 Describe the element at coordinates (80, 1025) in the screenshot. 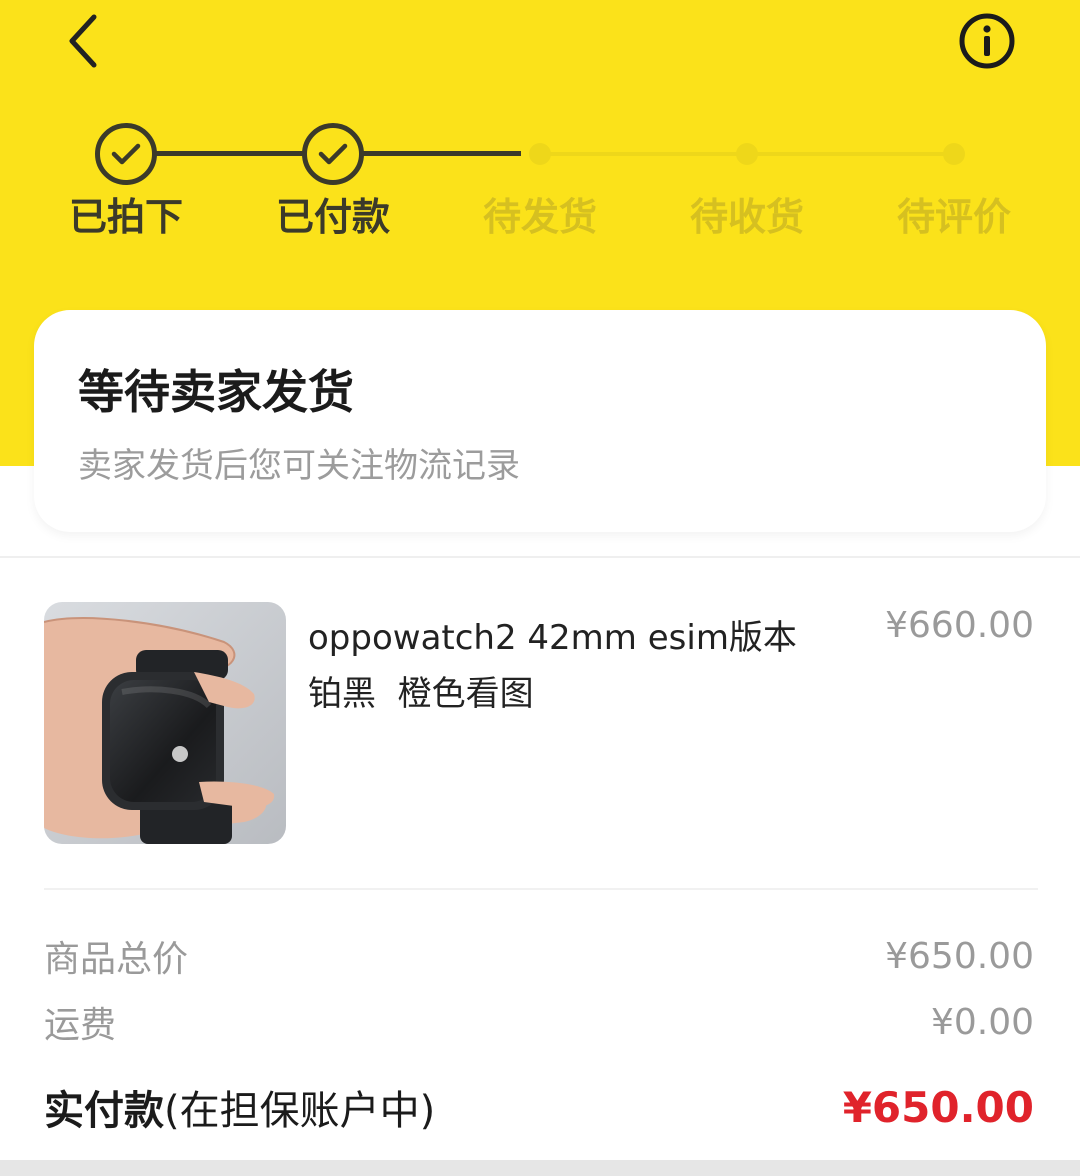

I see `shipping-label: 运费` at that location.